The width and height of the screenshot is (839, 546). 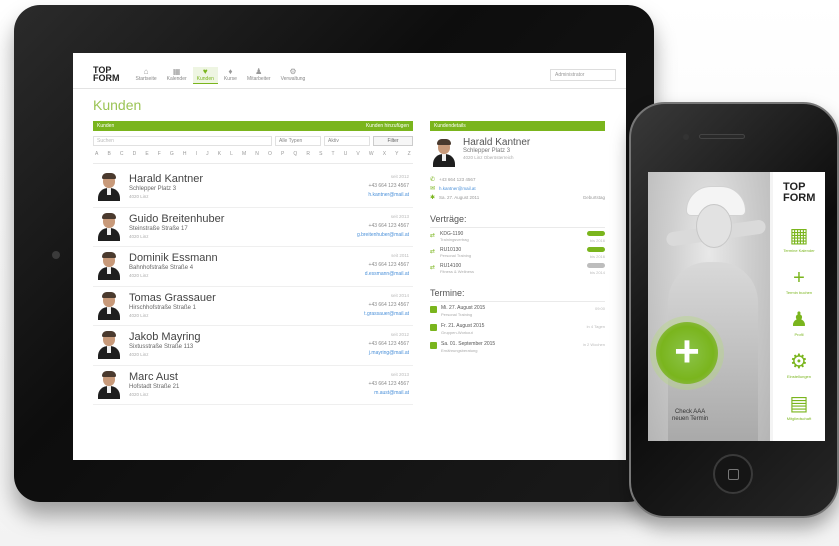 I want to click on calendar-icon: ▦, so click(x=799, y=236).